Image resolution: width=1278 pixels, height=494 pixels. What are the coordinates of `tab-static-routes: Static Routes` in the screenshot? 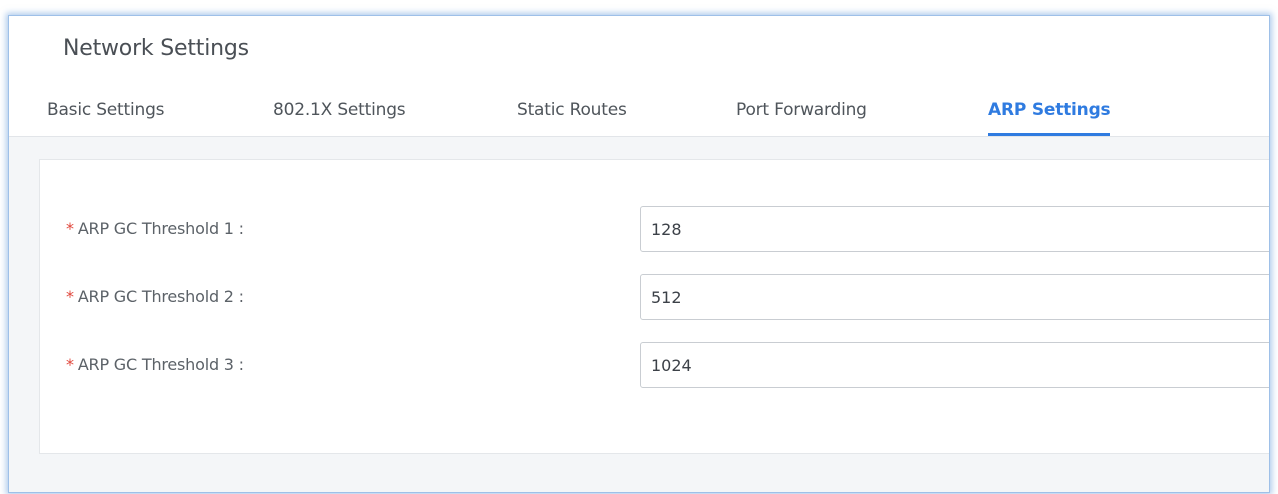 It's located at (572, 110).